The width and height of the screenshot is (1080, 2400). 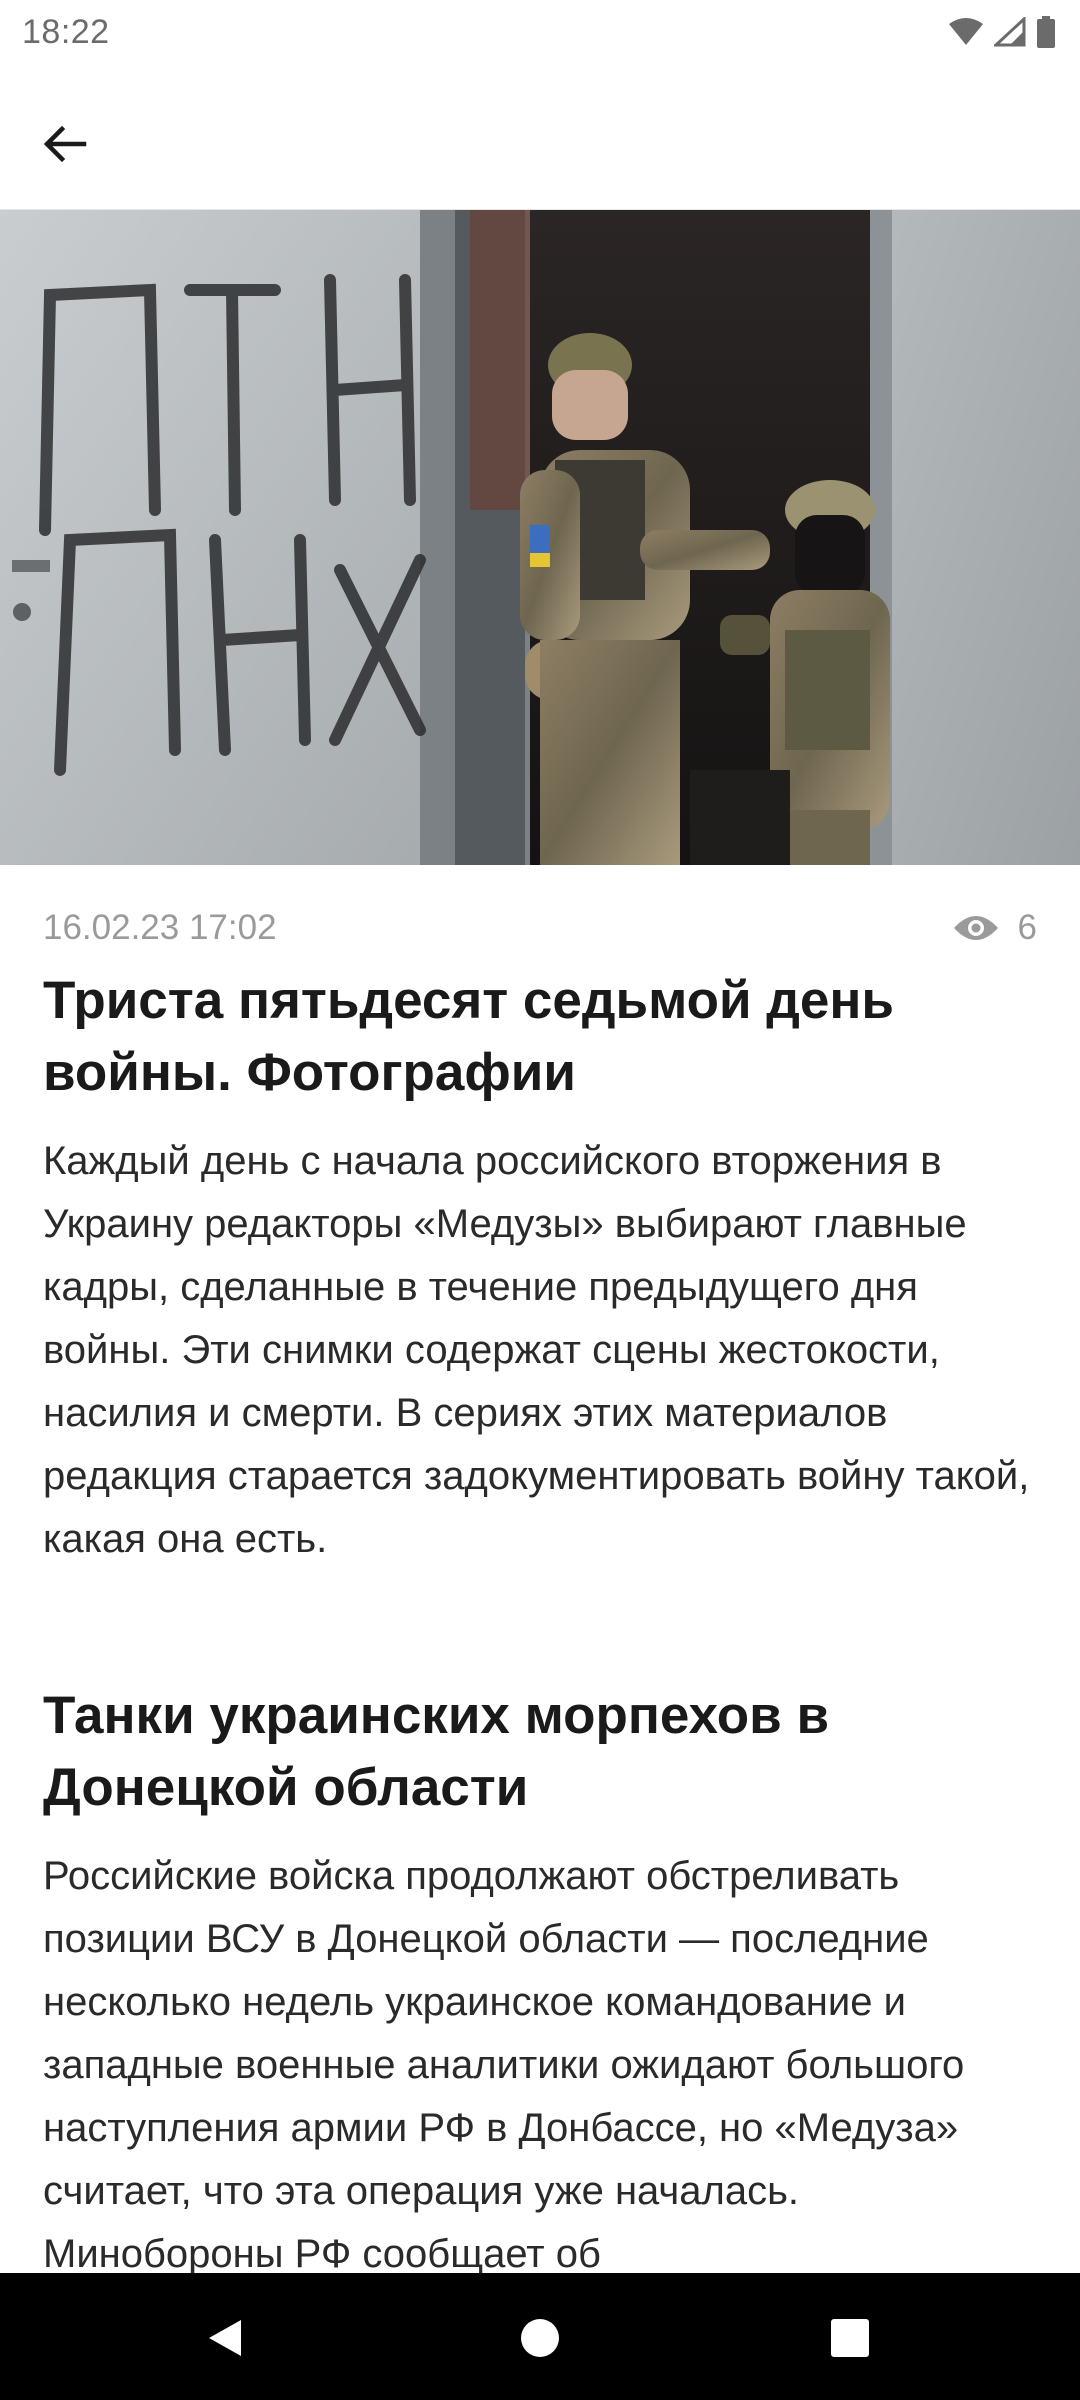 I want to click on status-icons, so click(x=1002, y=32).